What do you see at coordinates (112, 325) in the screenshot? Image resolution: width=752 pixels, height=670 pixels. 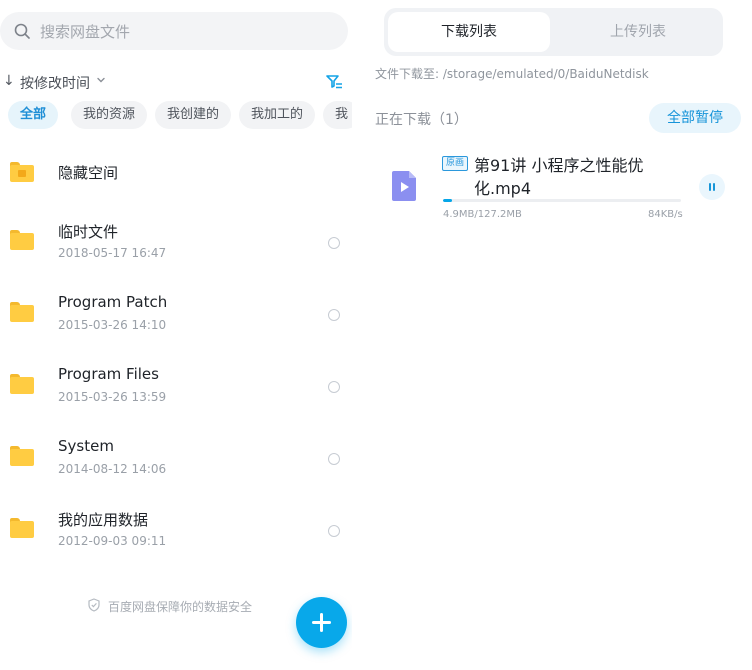 I see `file-date: 2015-03-26 14:10` at bounding box center [112, 325].